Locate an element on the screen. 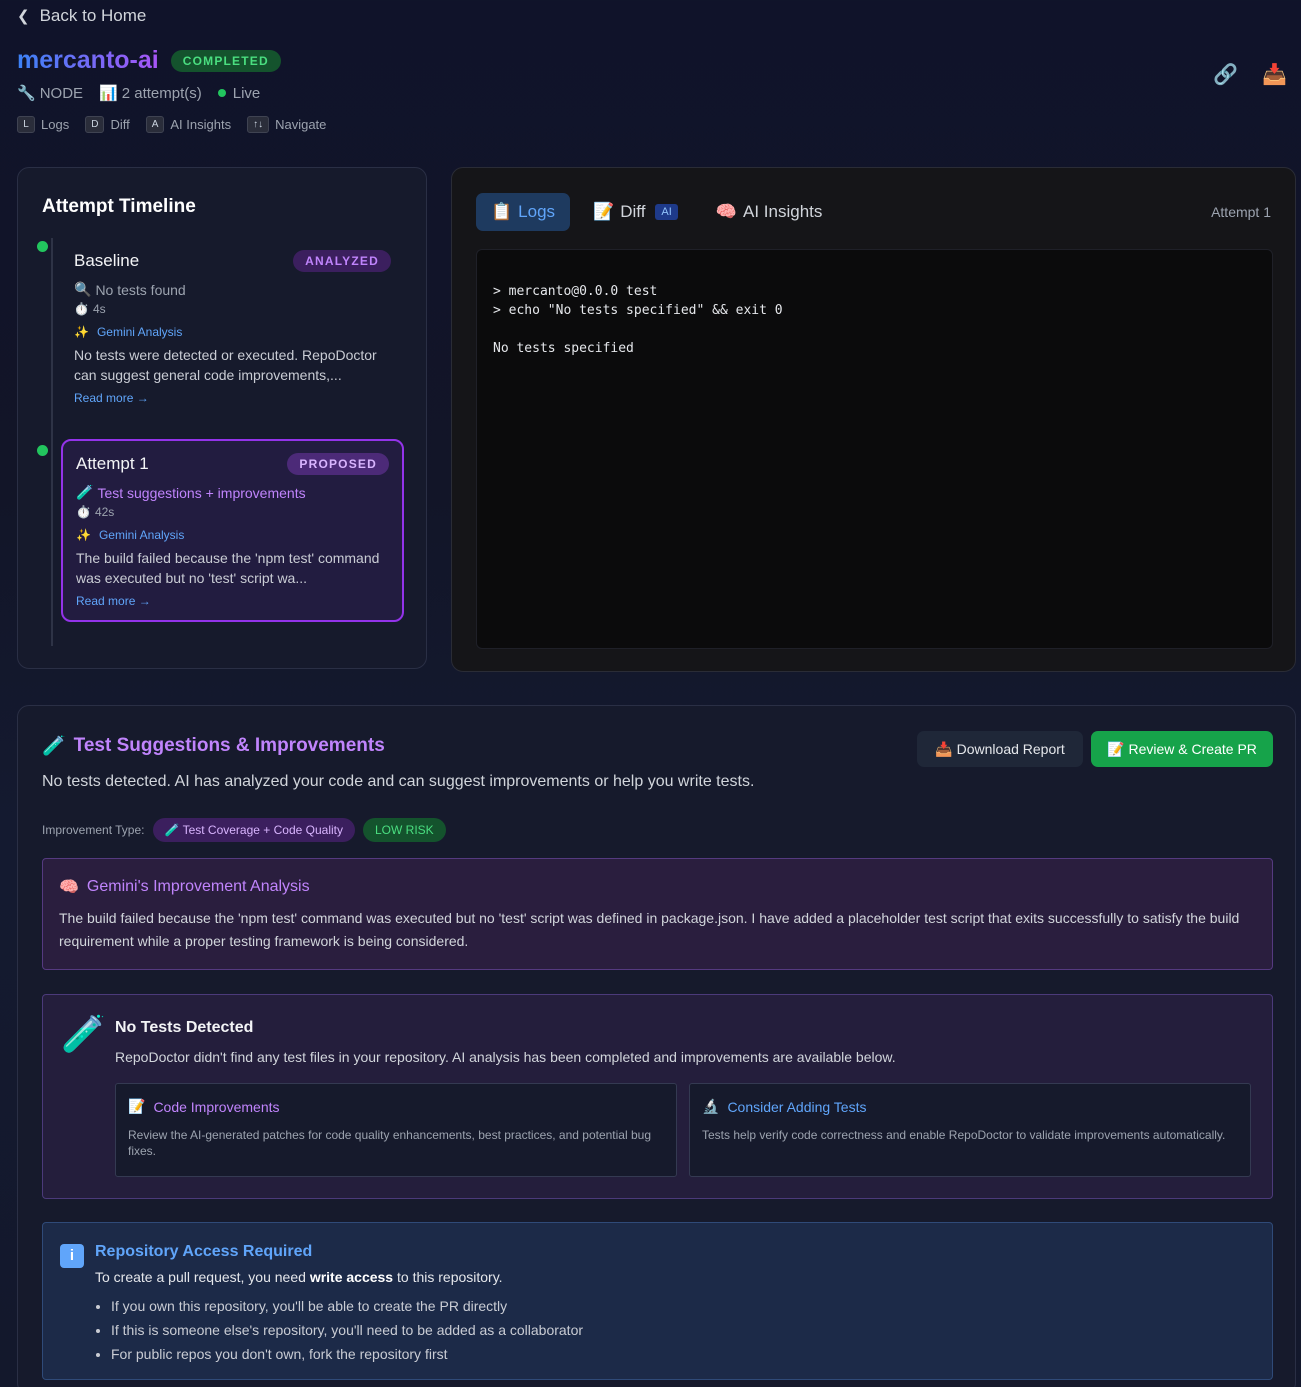 This screenshot has height=1387, width=1301. shortcut-diff: D Diff is located at coordinates (107, 124).